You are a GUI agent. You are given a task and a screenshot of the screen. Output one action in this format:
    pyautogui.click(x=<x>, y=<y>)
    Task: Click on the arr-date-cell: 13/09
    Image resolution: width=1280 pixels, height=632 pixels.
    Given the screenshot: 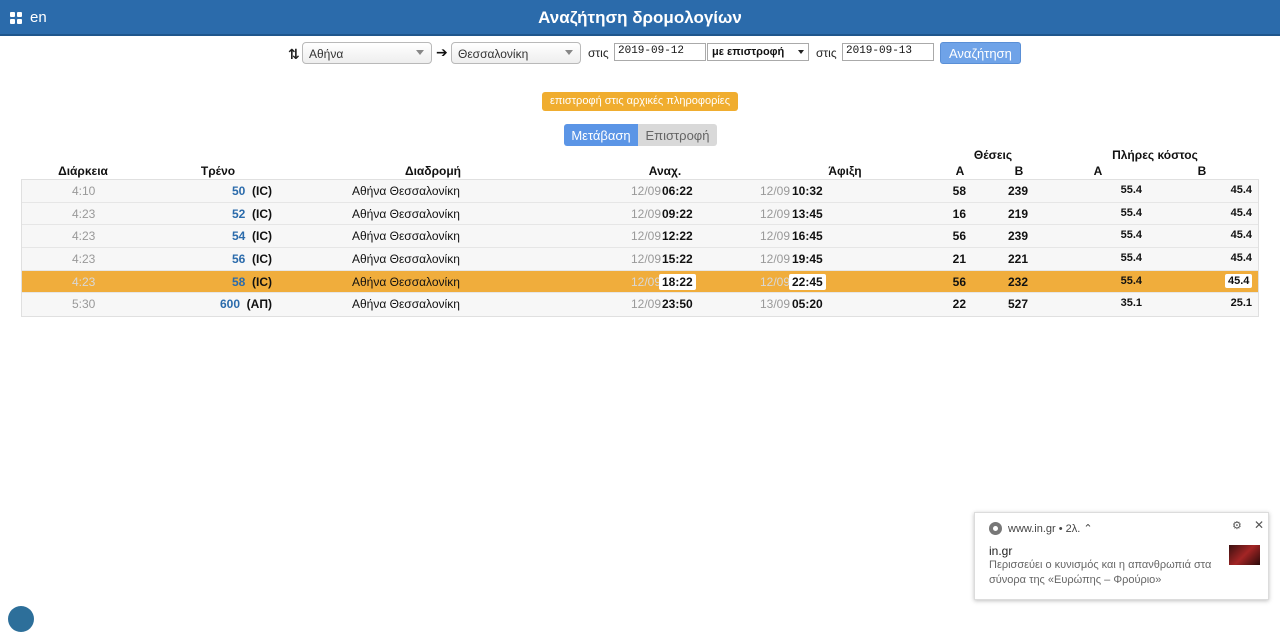 What is the action you would take?
    pyautogui.click(x=775, y=304)
    